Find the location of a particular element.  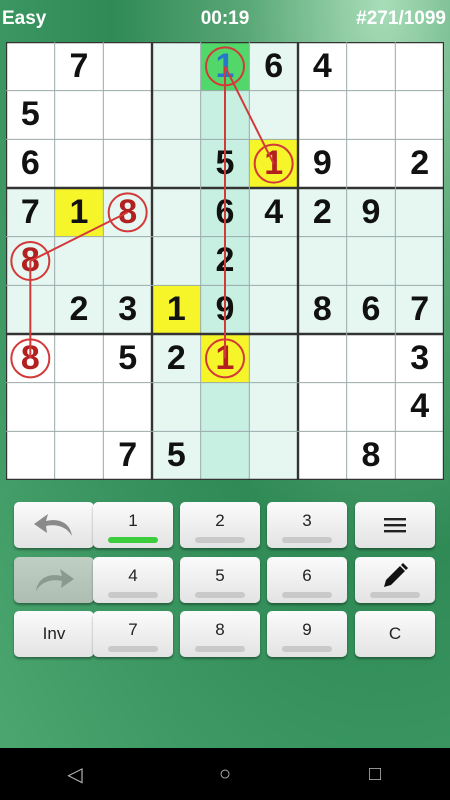

digit-label: 6 is located at coordinates (307, 575).